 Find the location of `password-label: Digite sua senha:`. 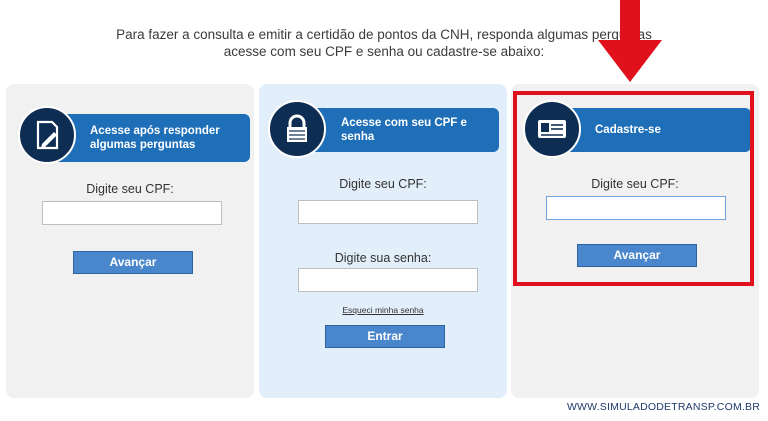

password-label: Digite sua senha: is located at coordinates (383, 258).